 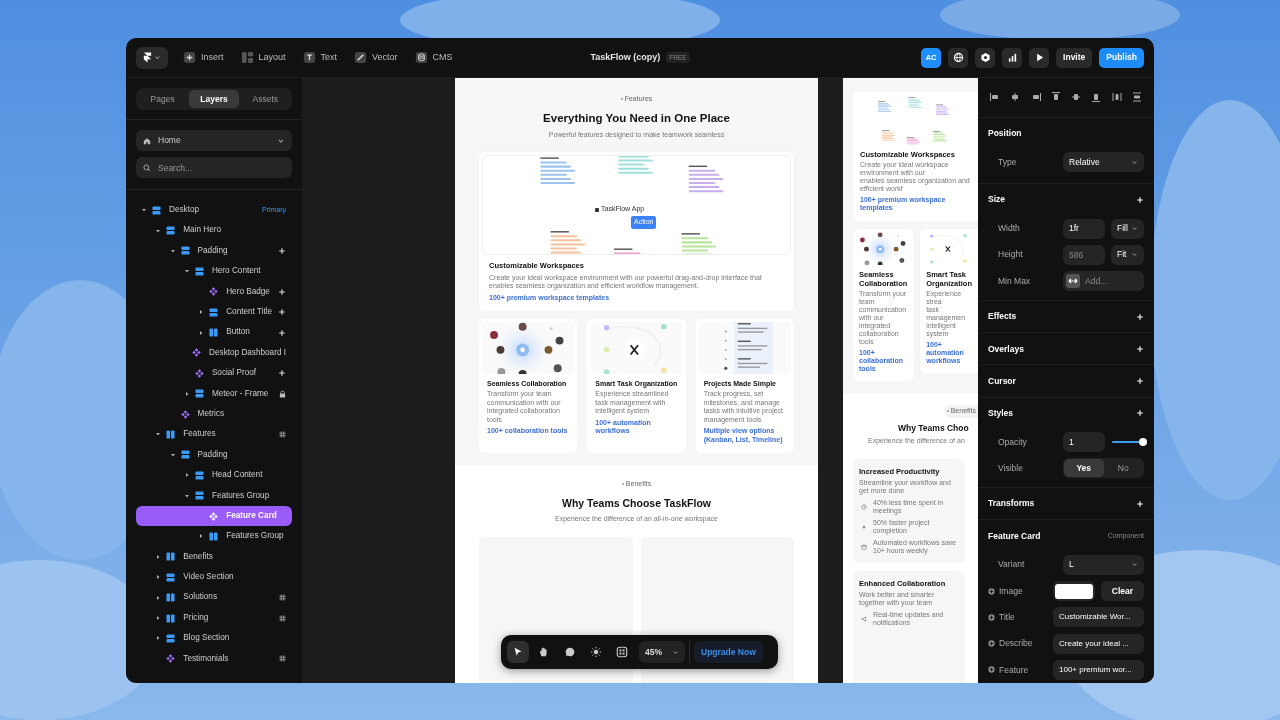 I want to click on layer-row: Social Proof, so click(x=214, y=373).